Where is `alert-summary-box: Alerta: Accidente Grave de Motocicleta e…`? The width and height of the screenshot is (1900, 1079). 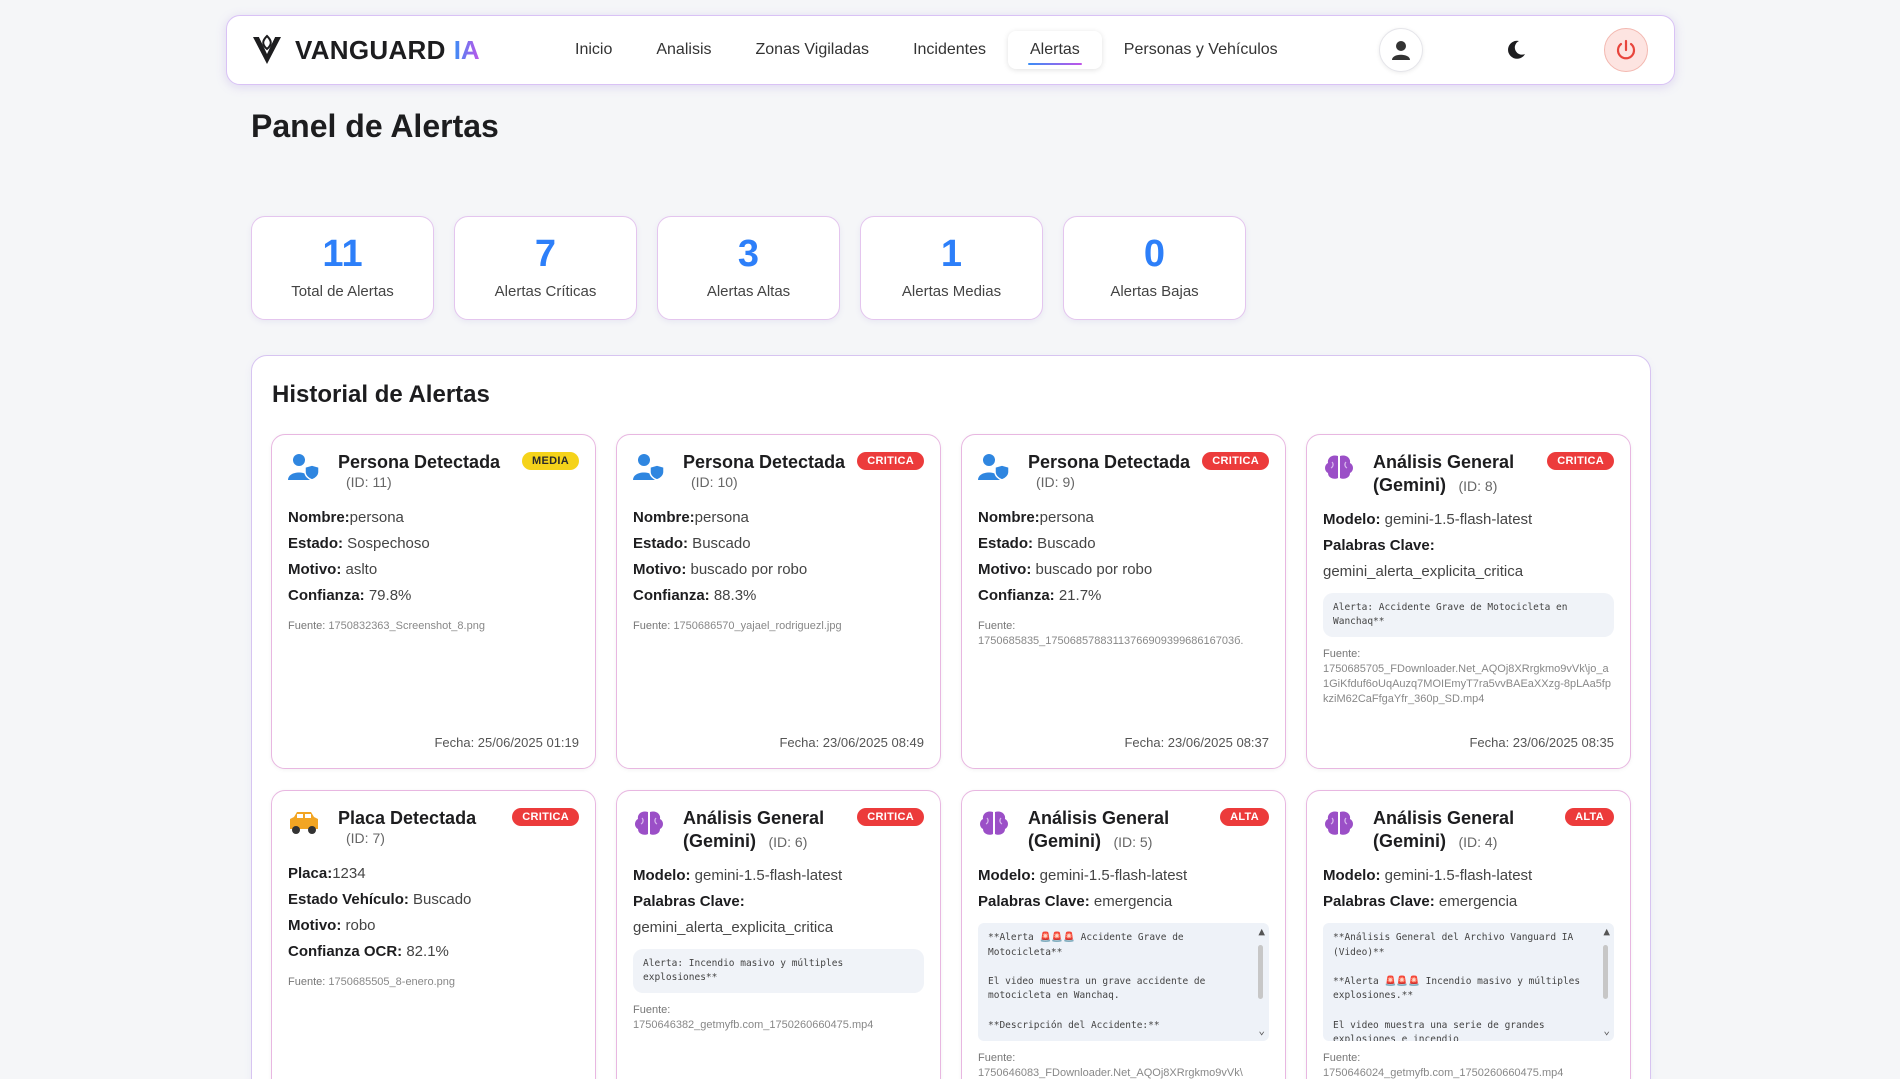
alert-summary-box: Alerta: Accidente Grave de Motocicleta e… is located at coordinates (1468, 615).